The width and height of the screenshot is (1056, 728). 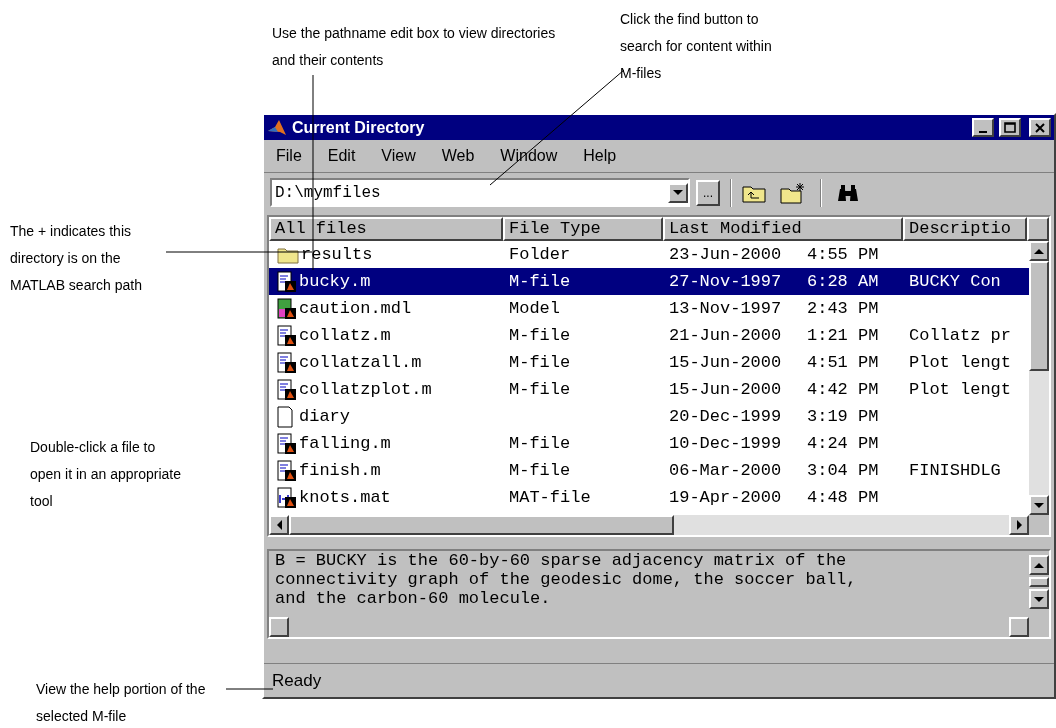 I want to click on vertical-scrollbar, so click(x=1039, y=378).